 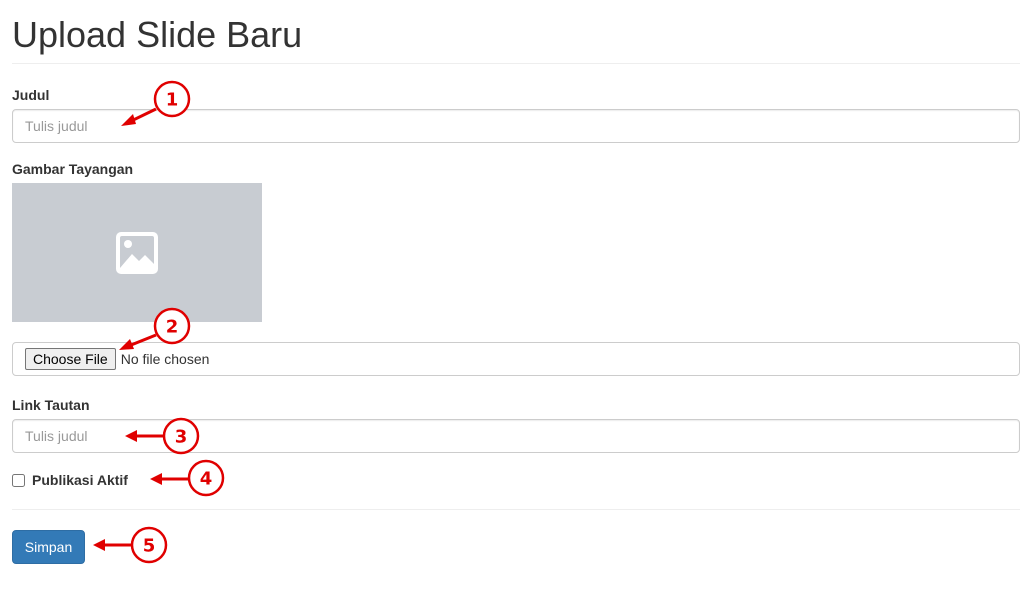 I want to click on publikasi-aktif-row: Publikasi Aktif, so click(x=70, y=480).